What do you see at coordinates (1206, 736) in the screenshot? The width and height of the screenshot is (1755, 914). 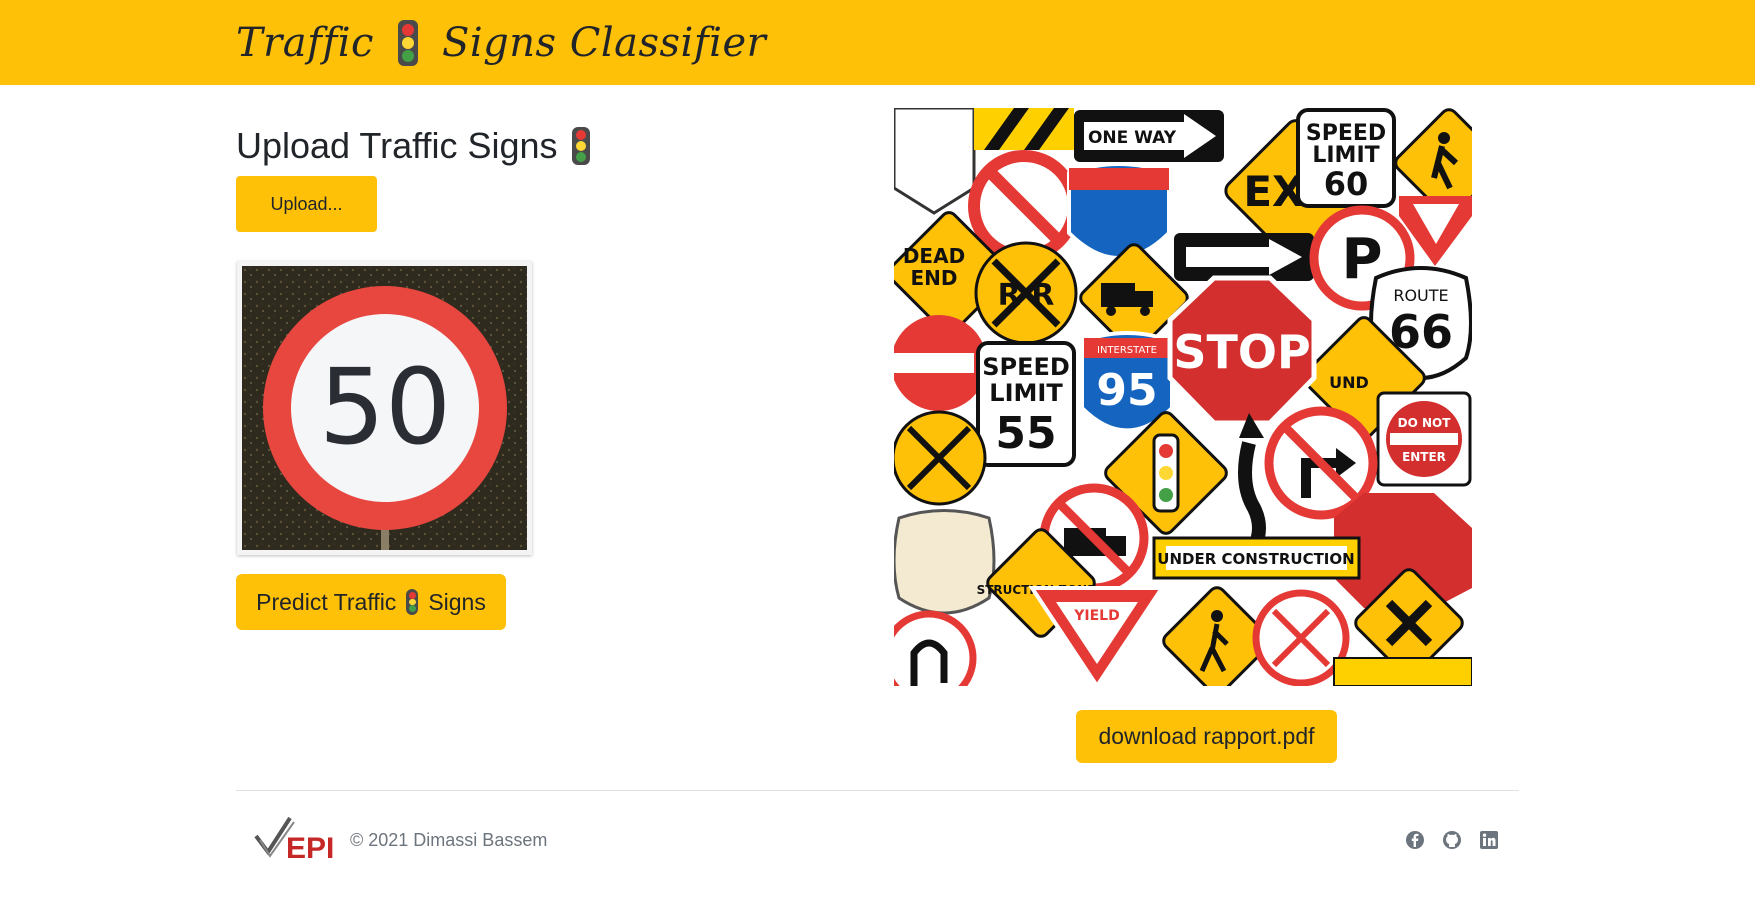 I see `download-report-button: download rapport.pdf` at bounding box center [1206, 736].